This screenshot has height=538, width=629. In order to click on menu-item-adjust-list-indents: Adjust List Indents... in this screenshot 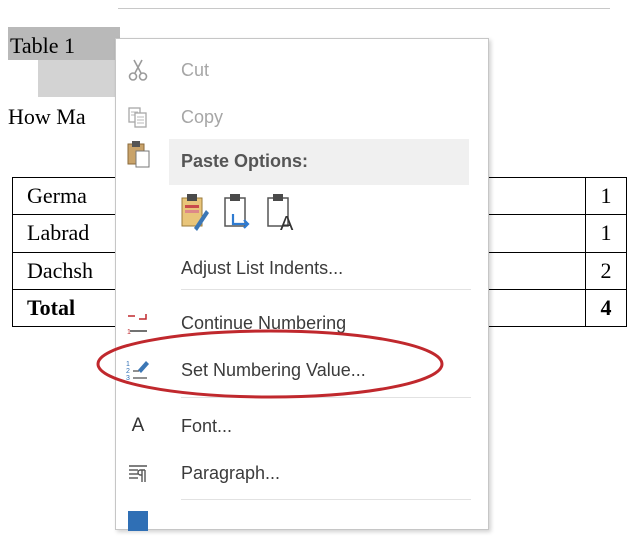, I will do `click(302, 268)`.